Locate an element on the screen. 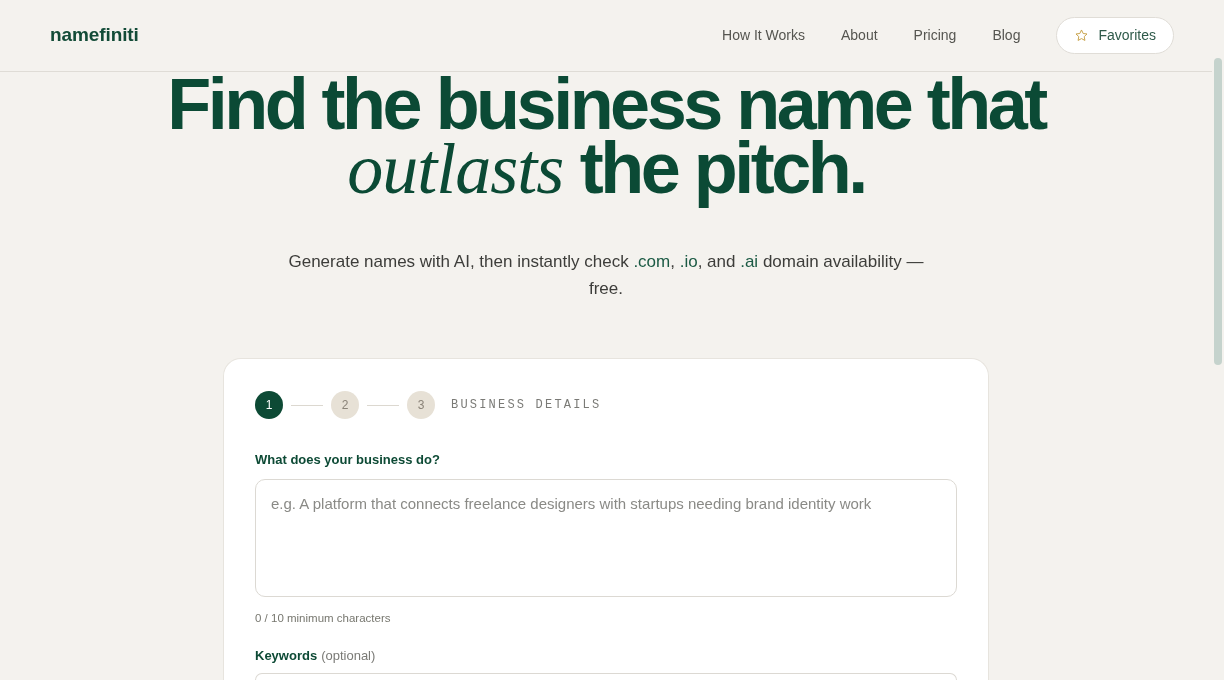  step-title: BUSINESS DETAILS is located at coordinates (526, 405).